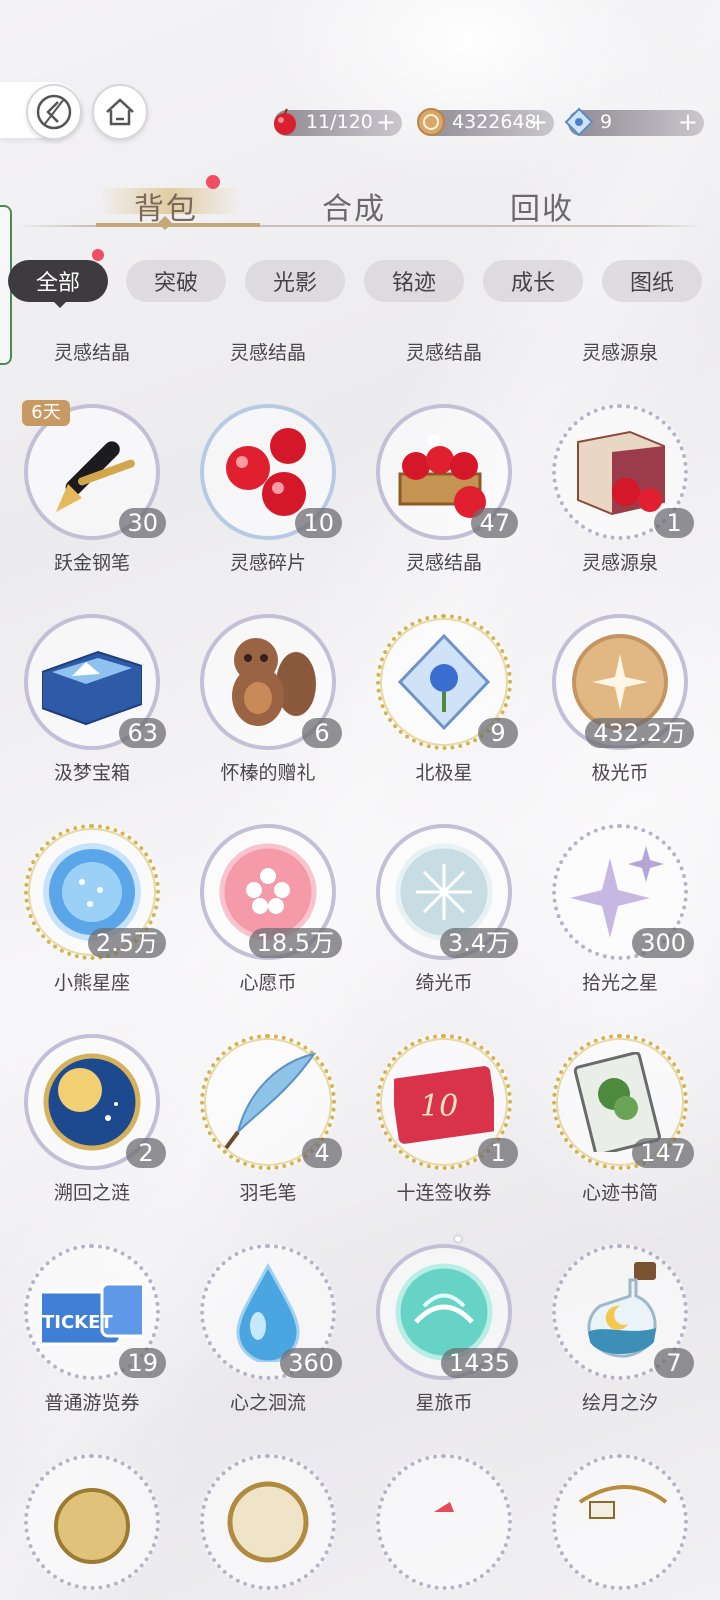 The image size is (720, 1600). Describe the element at coordinates (538, 122) in the screenshot. I see `add-coin-button: +` at that location.